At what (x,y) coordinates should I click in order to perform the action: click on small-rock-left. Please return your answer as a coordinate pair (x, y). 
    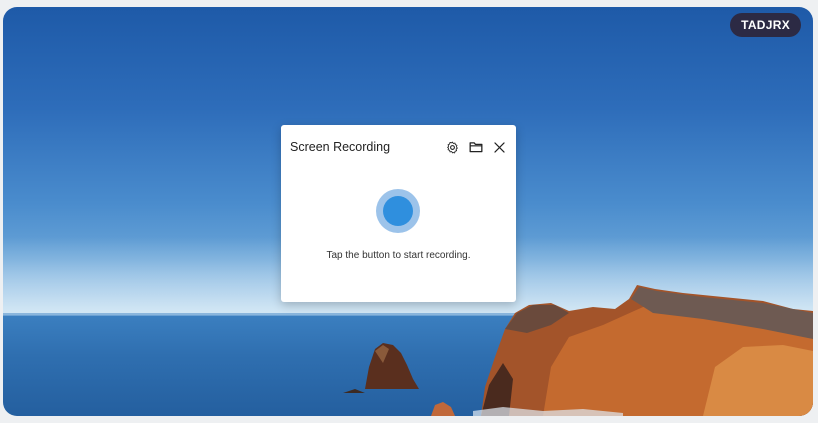
    Looking at the image, I should click on (354, 391).